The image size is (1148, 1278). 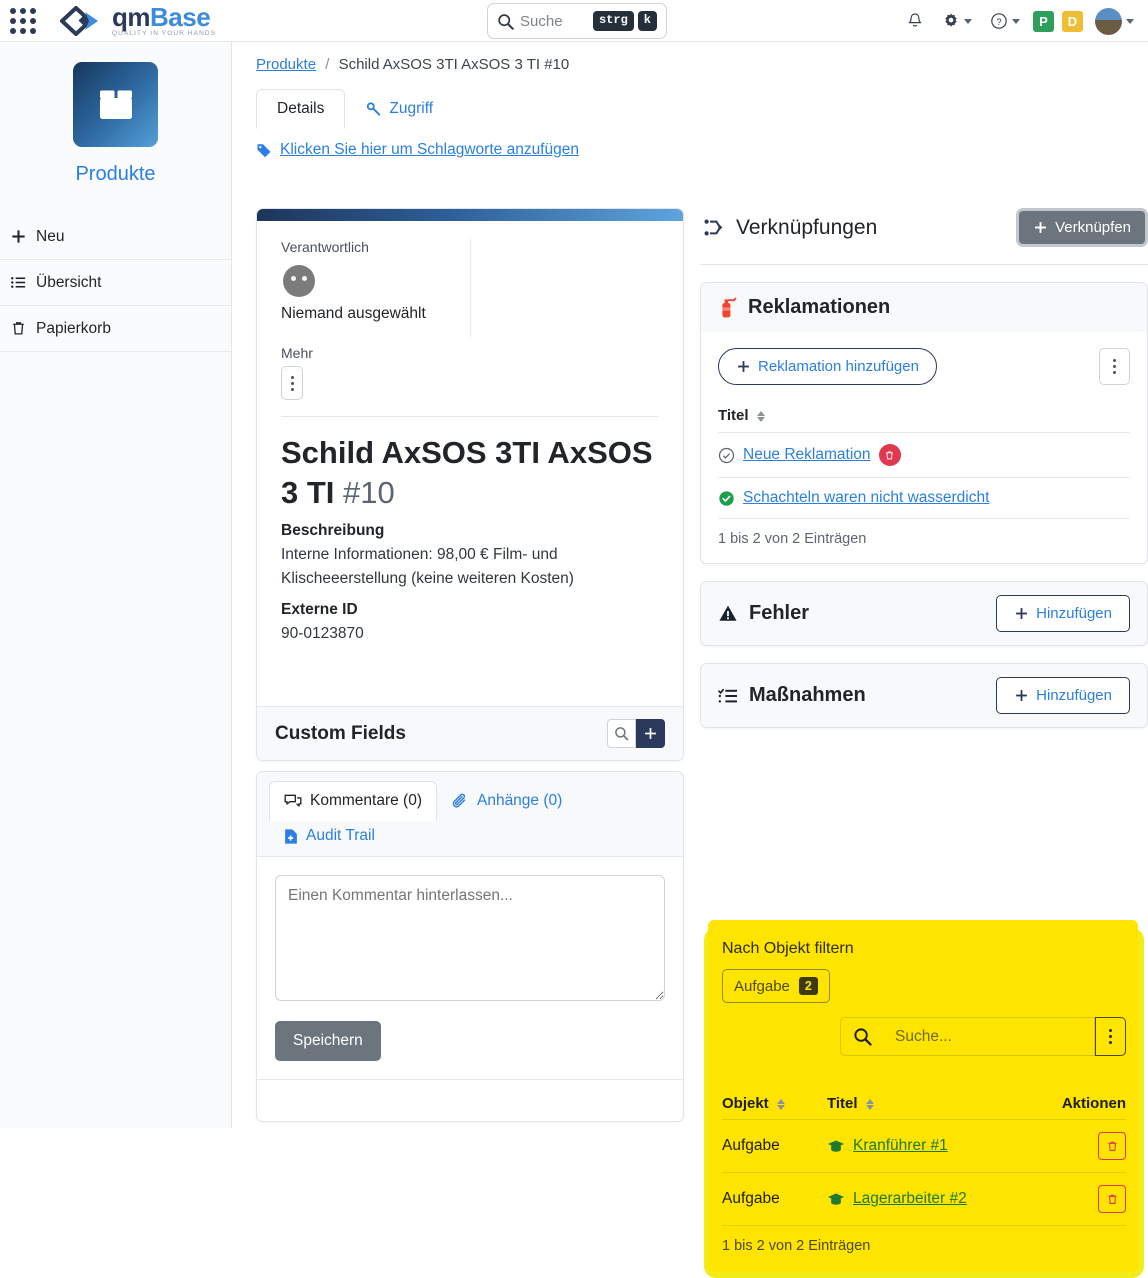 I want to click on notifications-button, so click(x=915, y=21).